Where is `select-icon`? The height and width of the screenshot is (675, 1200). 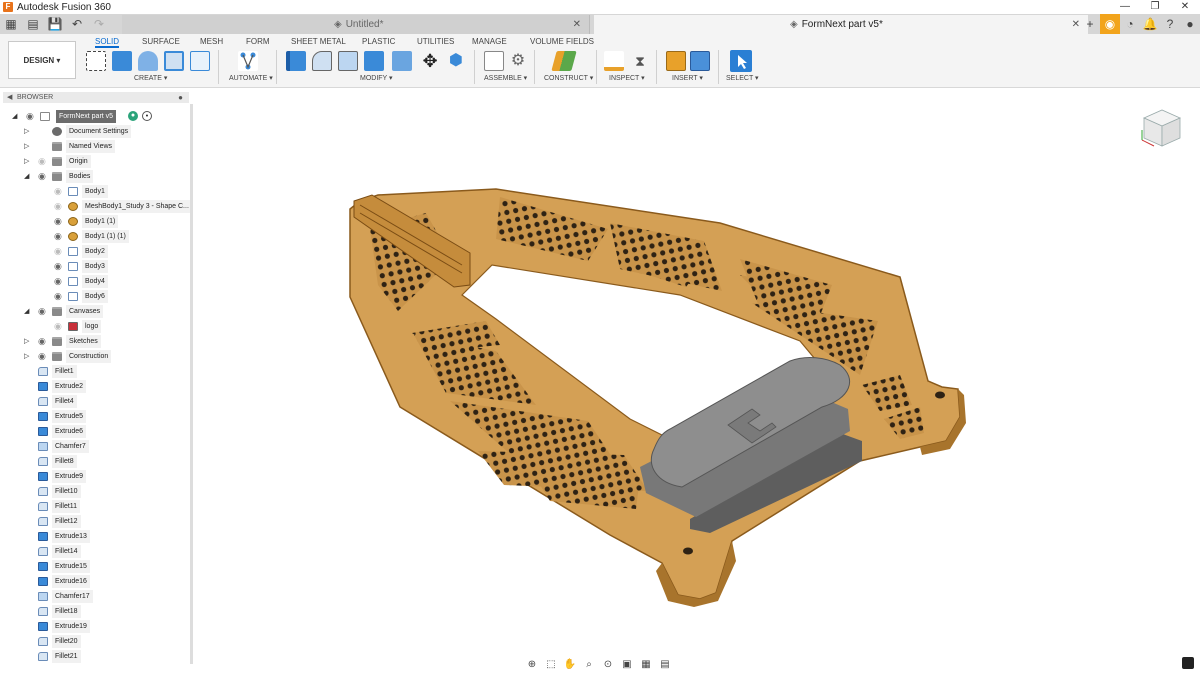
select-icon is located at coordinates (741, 61).